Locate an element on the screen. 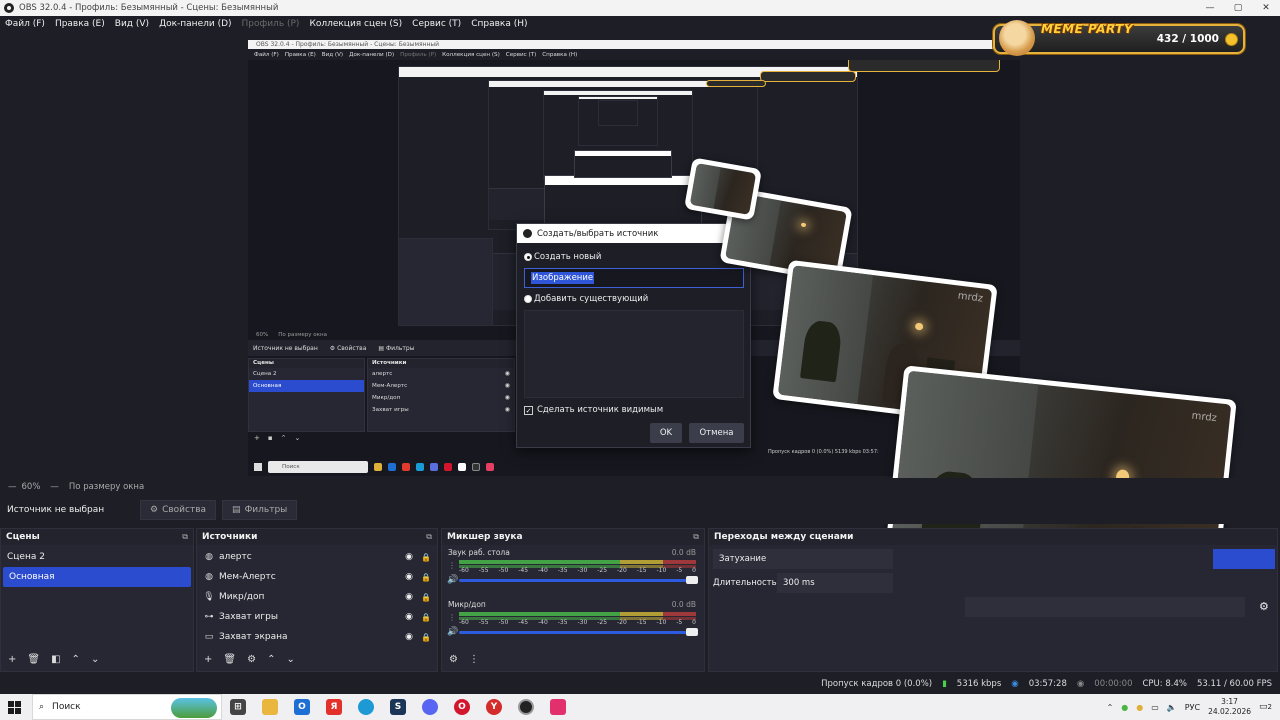 This screenshot has height=720, width=1280. scale-tick: 0 is located at coordinates (694, 622).